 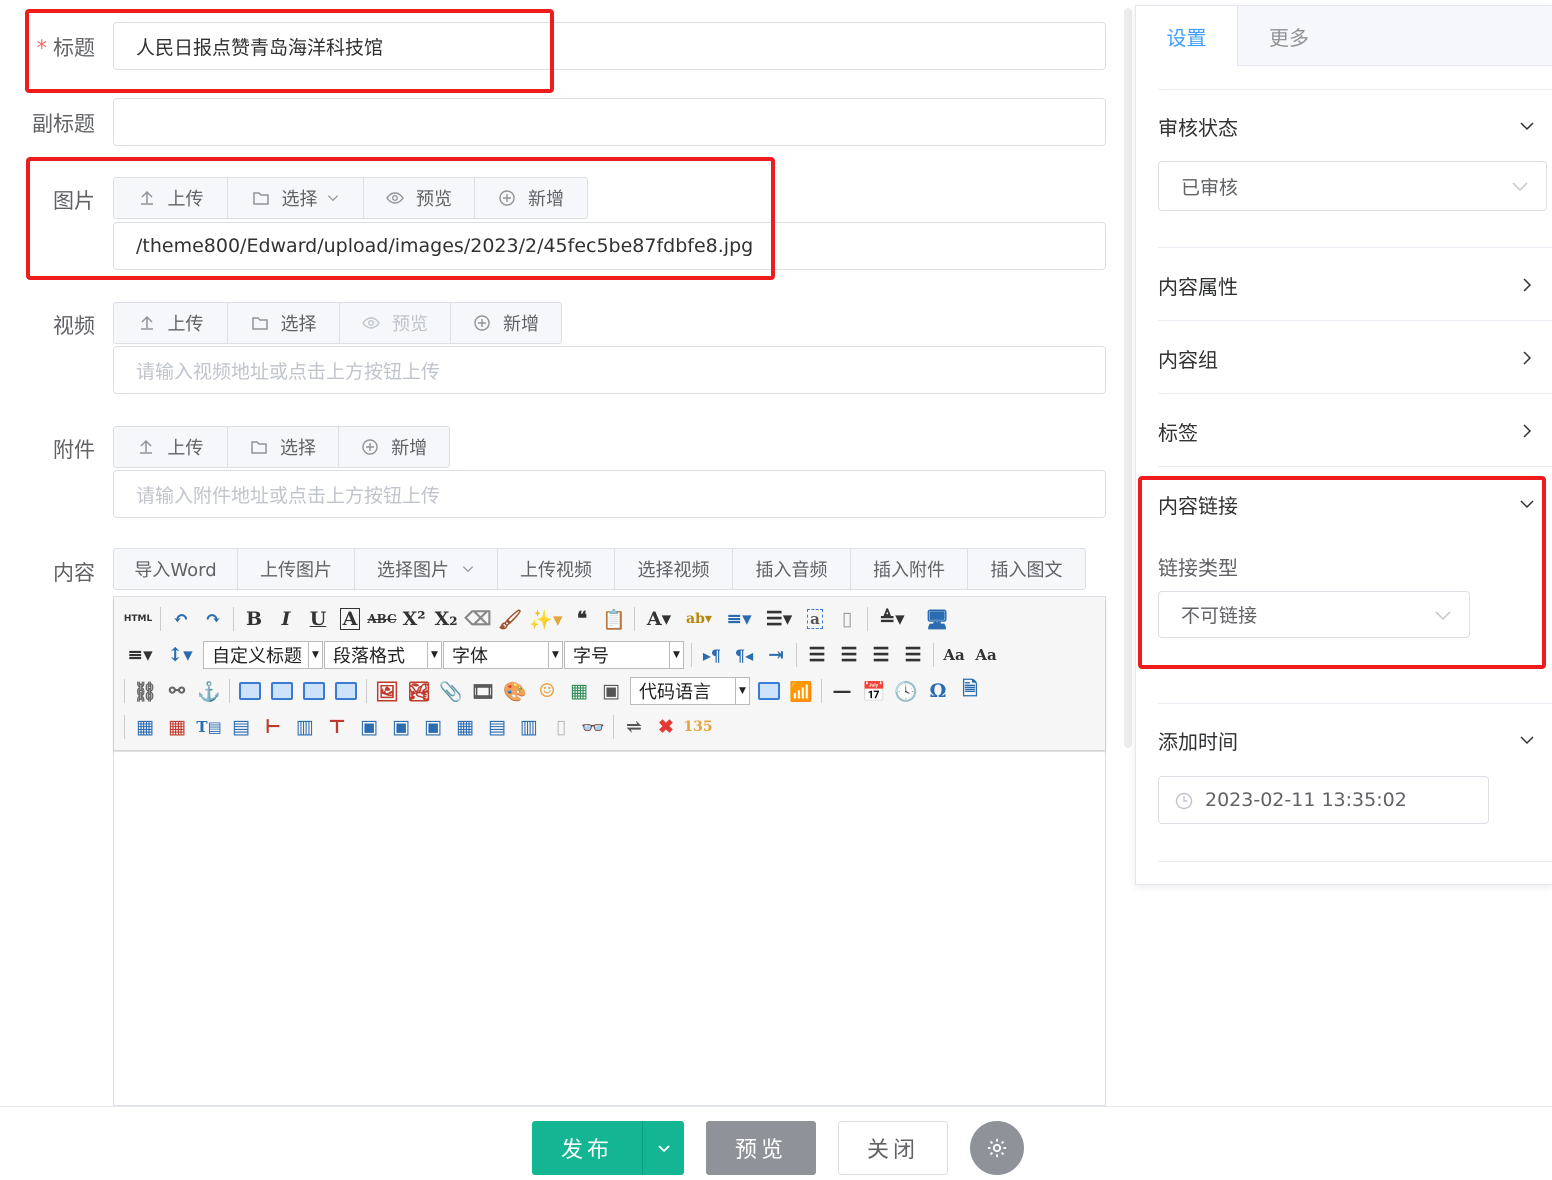 I want to click on font-color-icon: A▾, so click(x=659, y=619).